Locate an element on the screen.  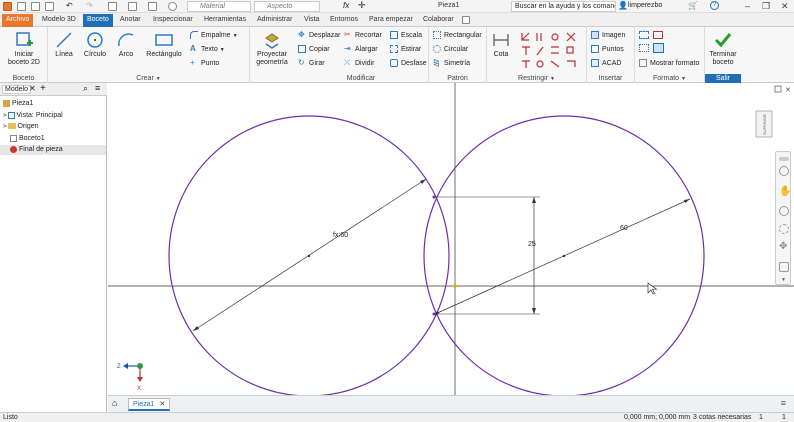
plus-icon: ✛ is located at coordinates (362, 5).